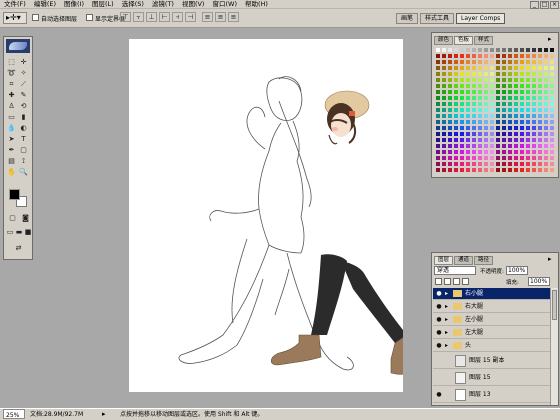 The width and height of the screenshot is (560, 420). I want to click on screen-mode-standard-icon: ▭, so click(10, 232).